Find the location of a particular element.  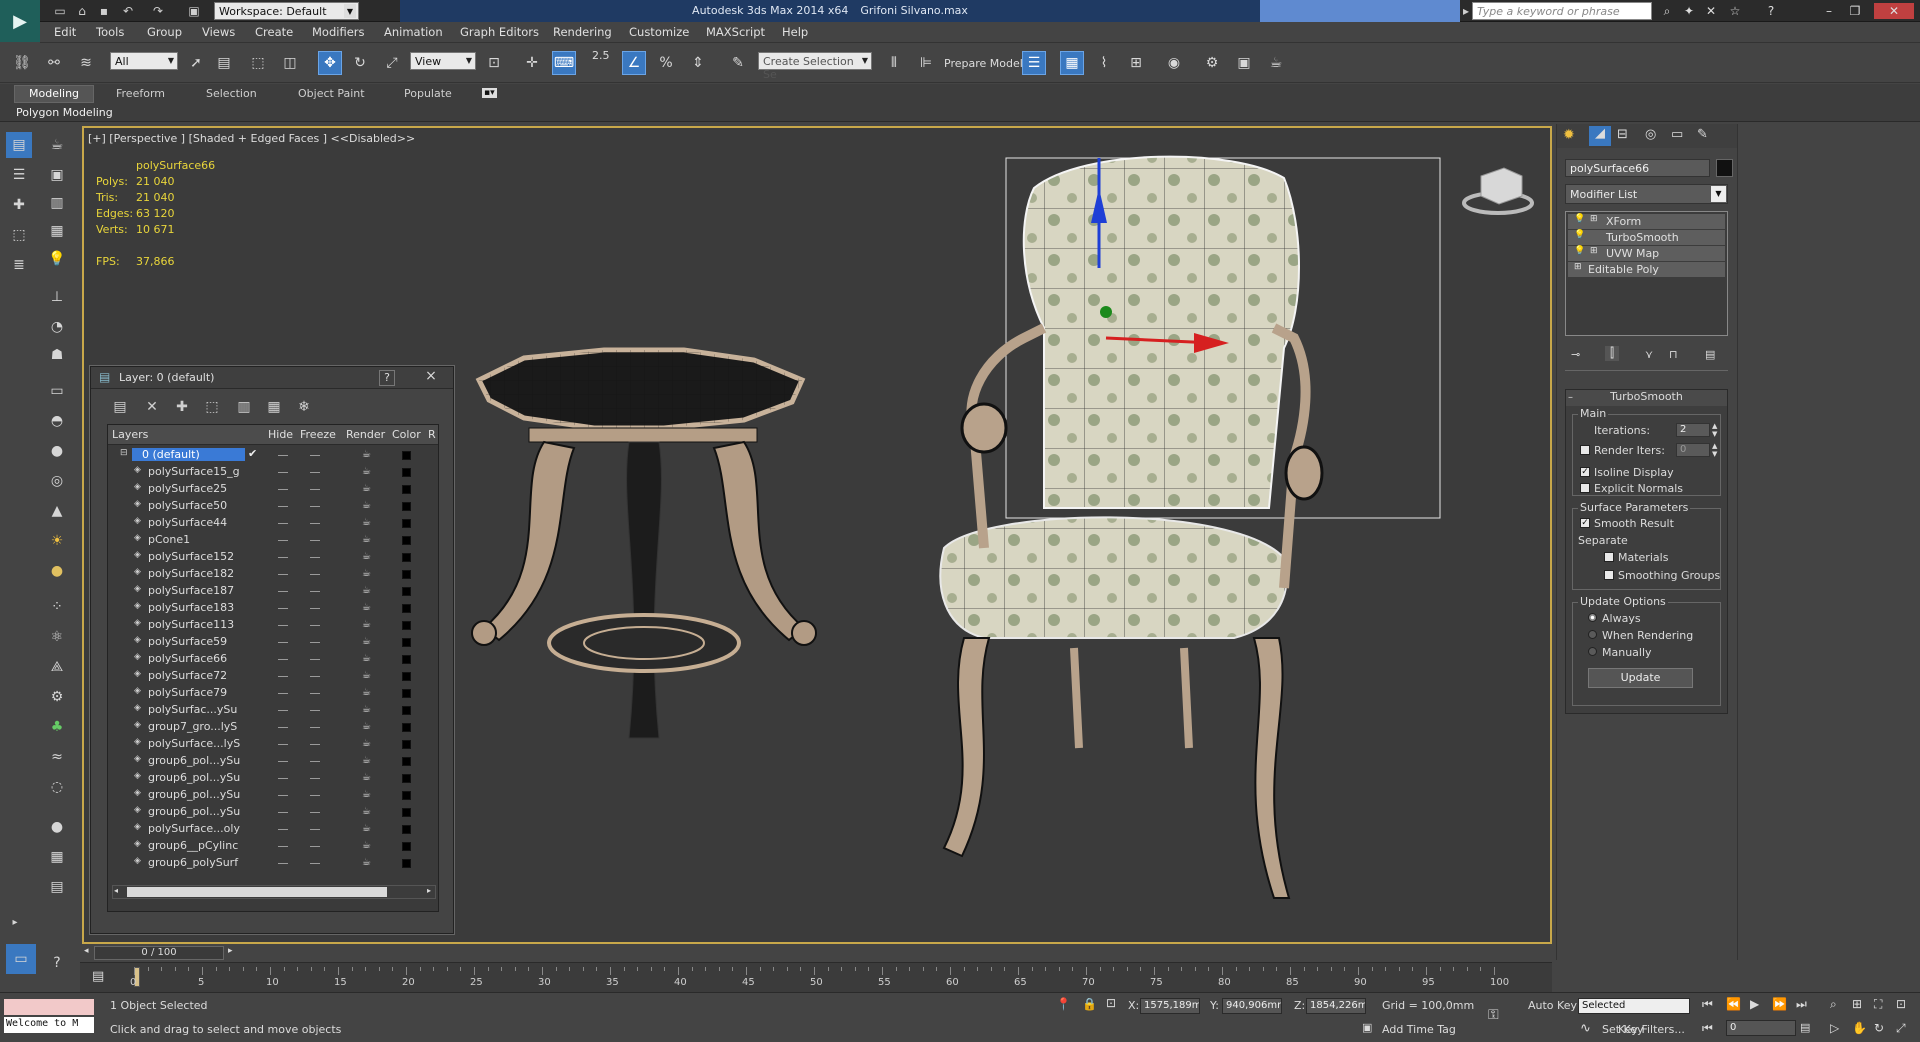

zoom-all-icon: ⊞ is located at coordinates (1857, 1004).